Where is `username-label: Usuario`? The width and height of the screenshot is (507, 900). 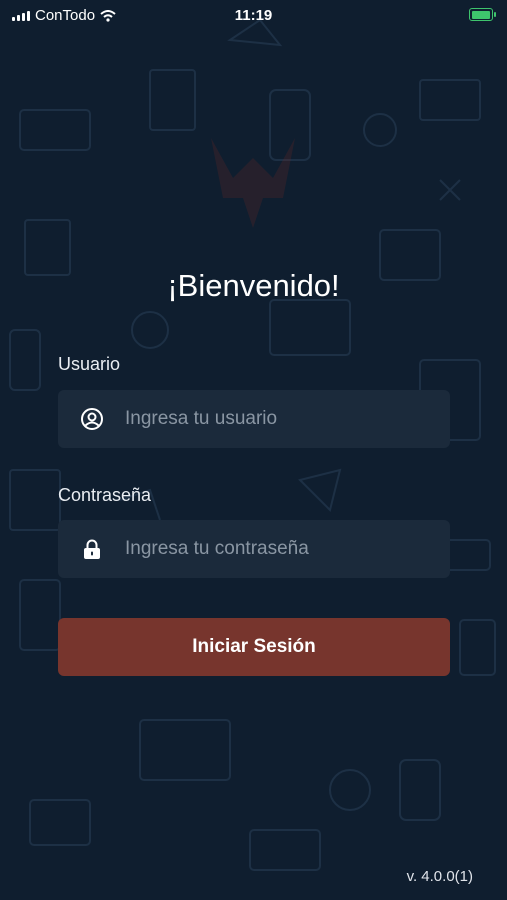 username-label: Usuario is located at coordinates (89, 364).